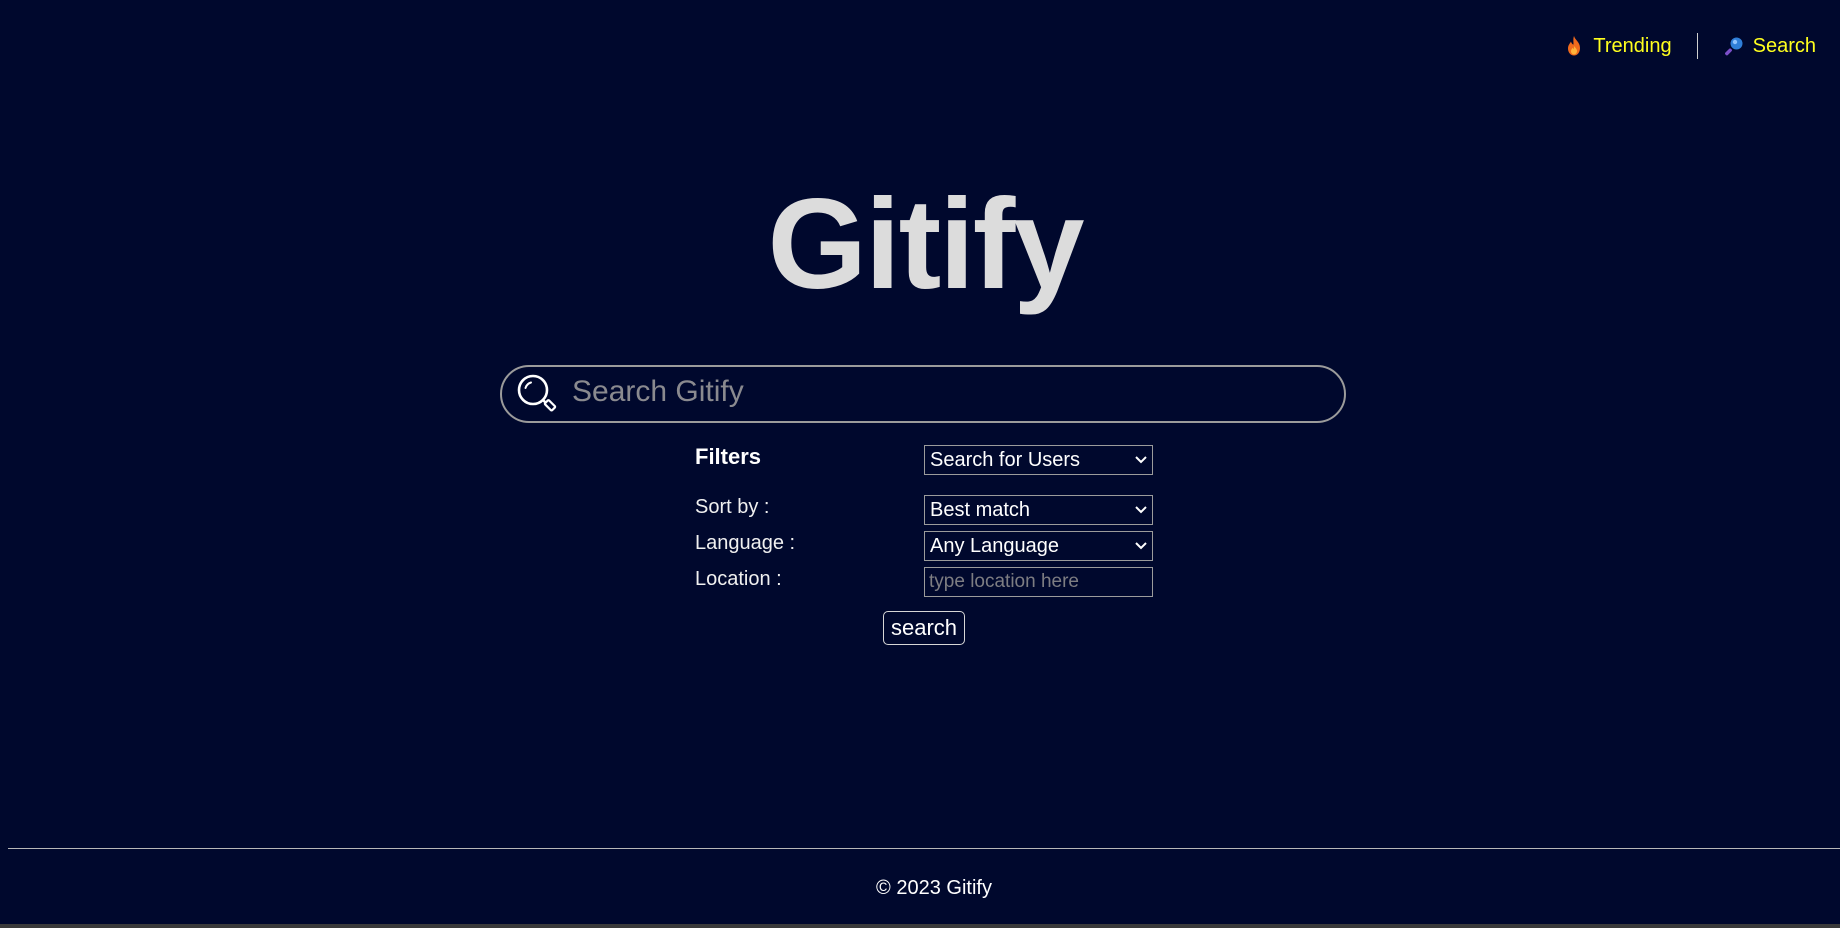 This screenshot has height=928, width=1840. What do you see at coordinates (958, 392) in the screenshot?
I see `main-search-input` at bounding box center [958, 392].